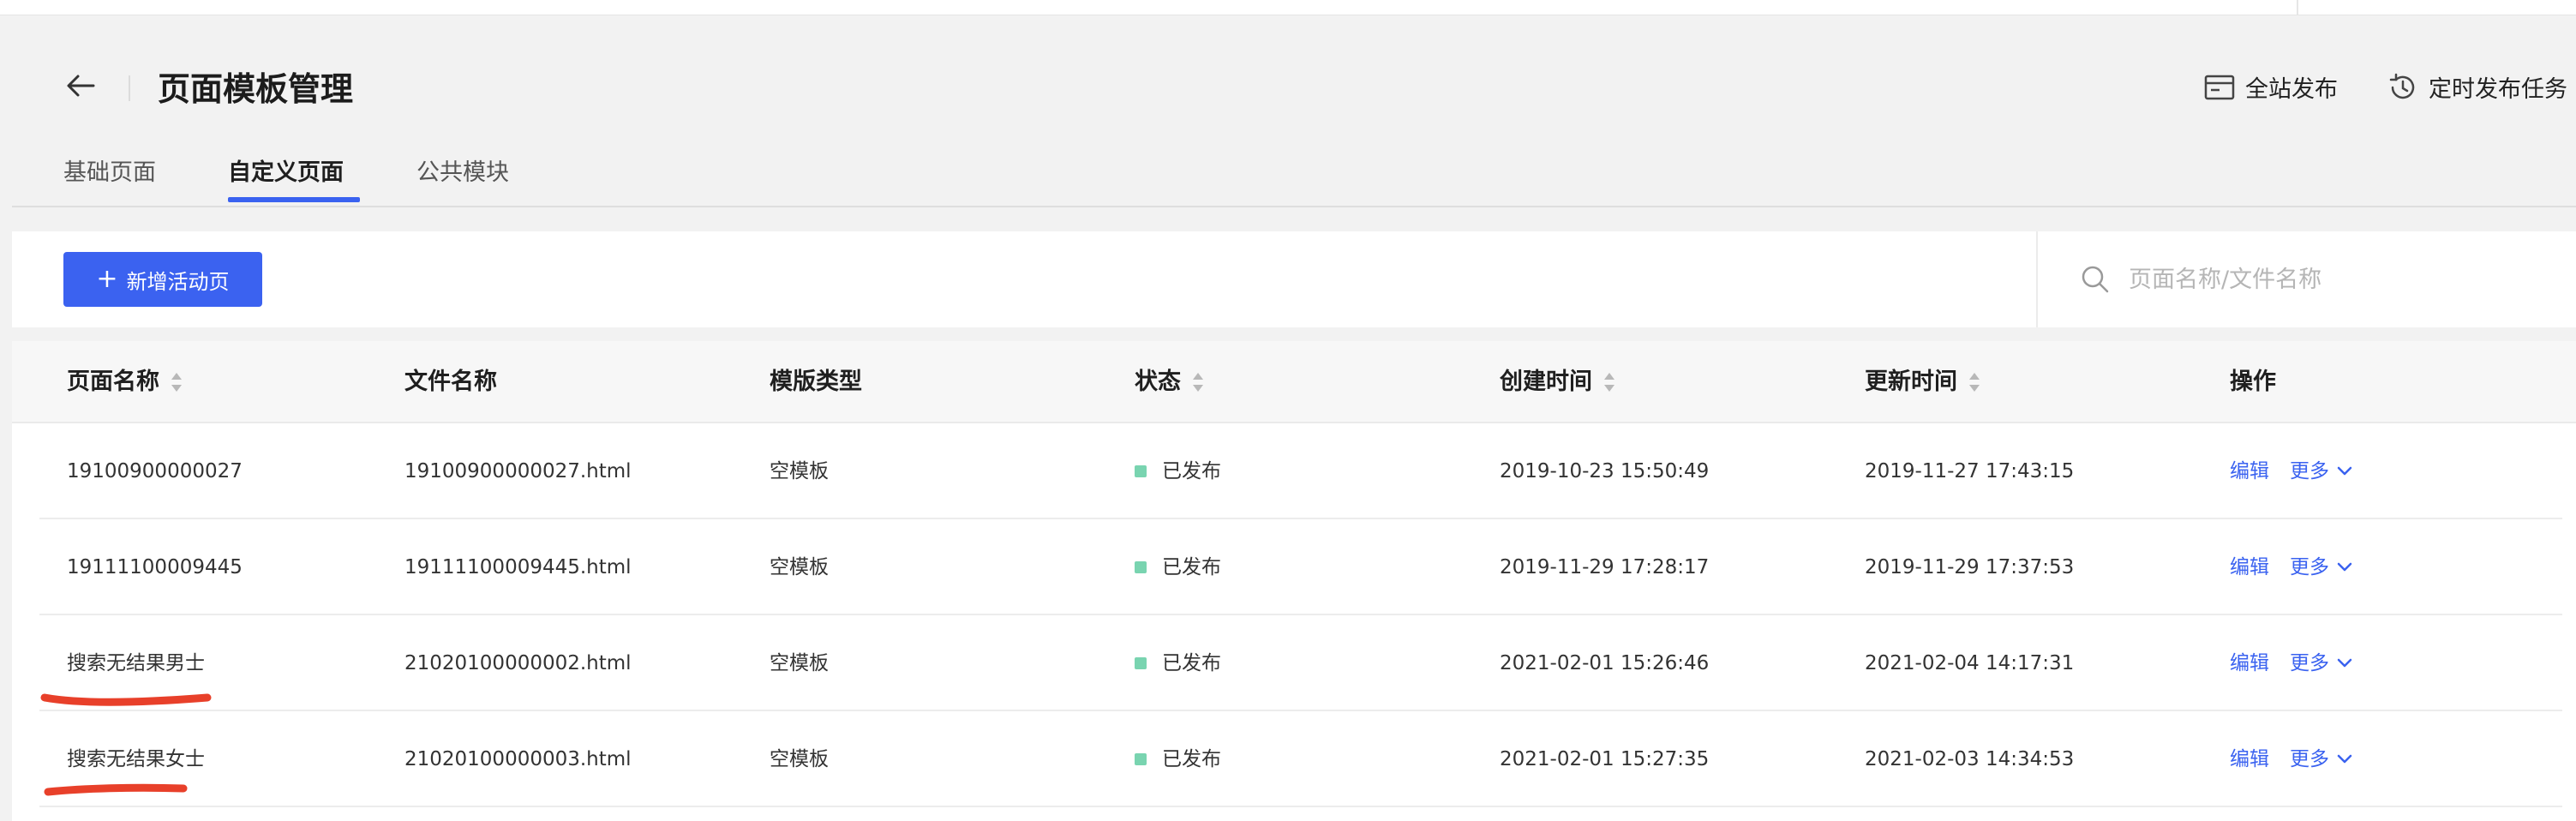 The width and height of the screenshot is (2576, 821). What do you see at coordinates (518, 759) in the screenshot?
I see `cell-file-name: 21020100000003.html` at bounding box center [518, 759].